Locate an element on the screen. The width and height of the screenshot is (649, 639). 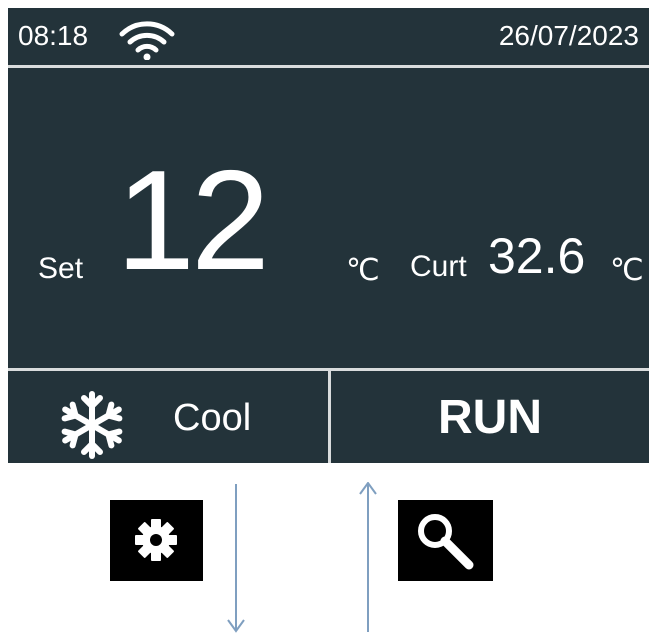
search-button is located at coordinates (445, 540).